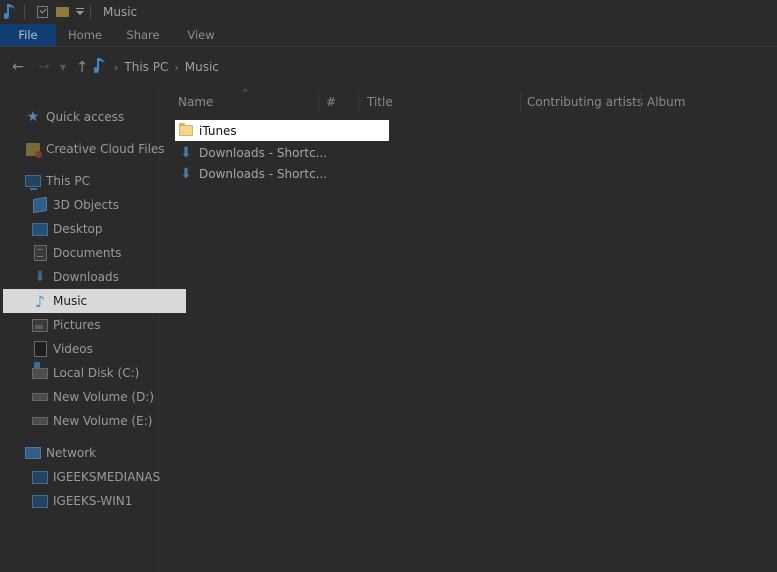 The height and width of the screenshot is (572, 777). I want to click on recent-locations-chevron-icon: ▼, so click(63, 67).